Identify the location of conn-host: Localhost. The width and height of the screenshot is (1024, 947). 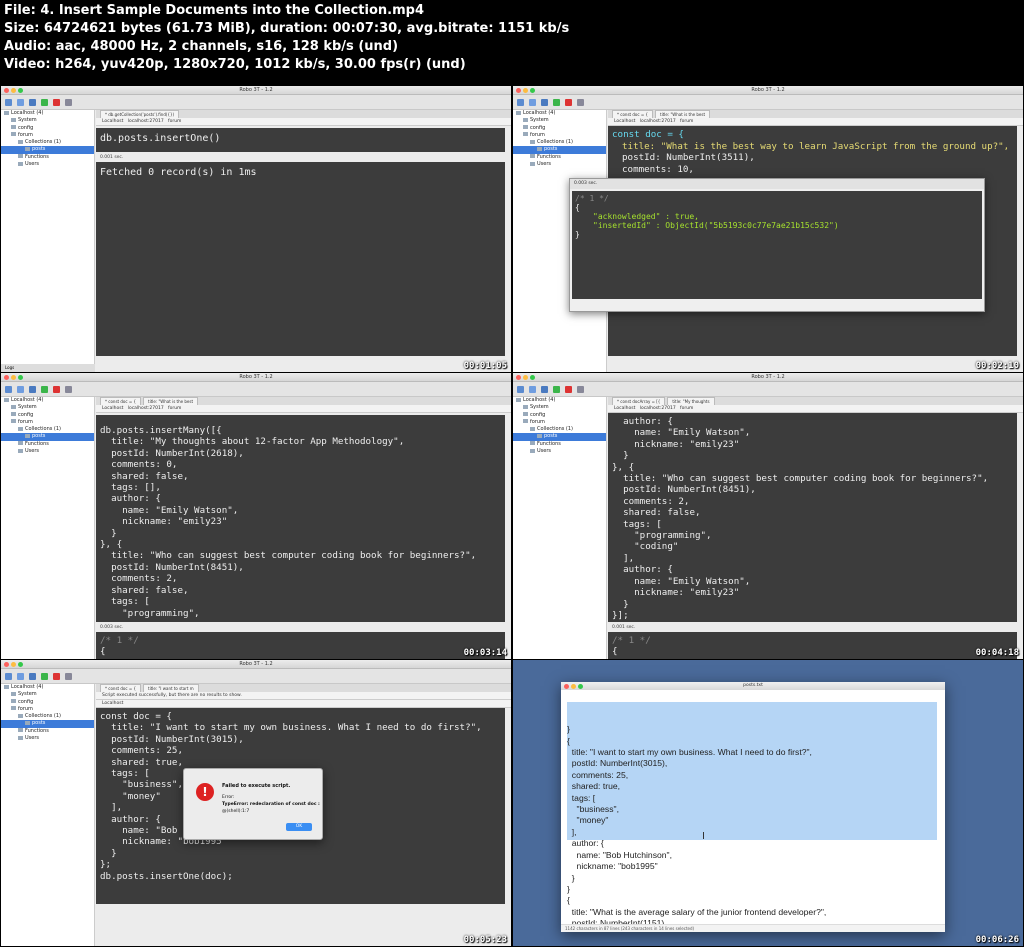
(113, 121).